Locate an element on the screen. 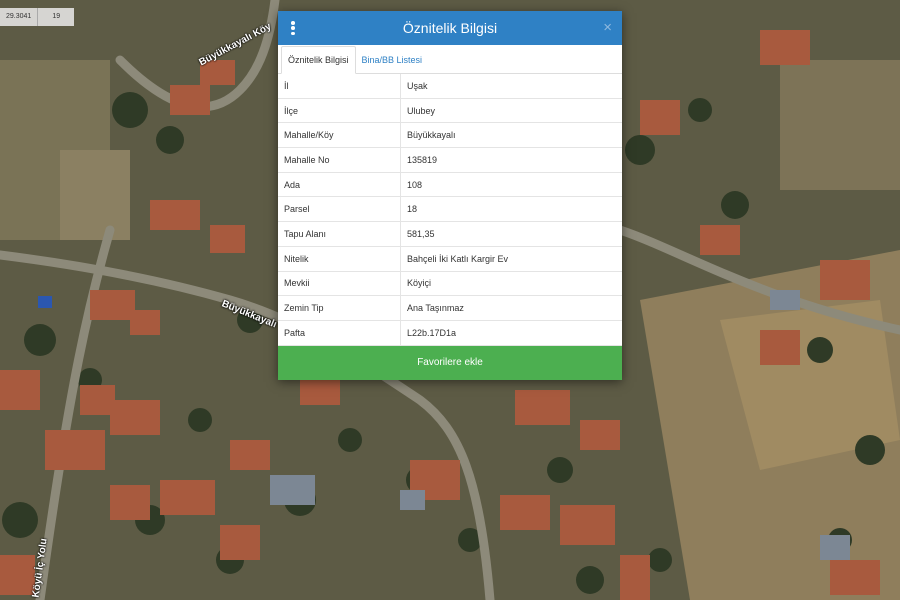 This screenshot has width=900, height=600. table-row: İl Uşak is located at coordinates (450, 86).